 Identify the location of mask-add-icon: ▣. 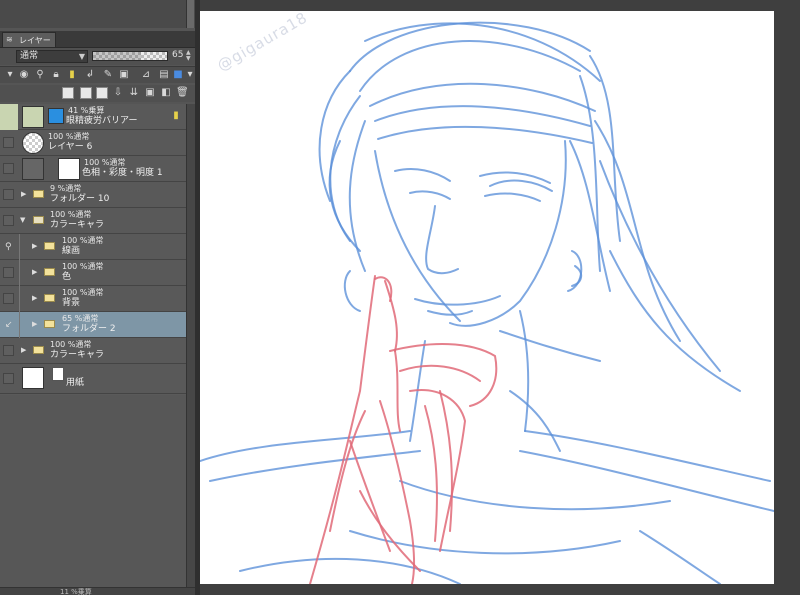
(150, 93).